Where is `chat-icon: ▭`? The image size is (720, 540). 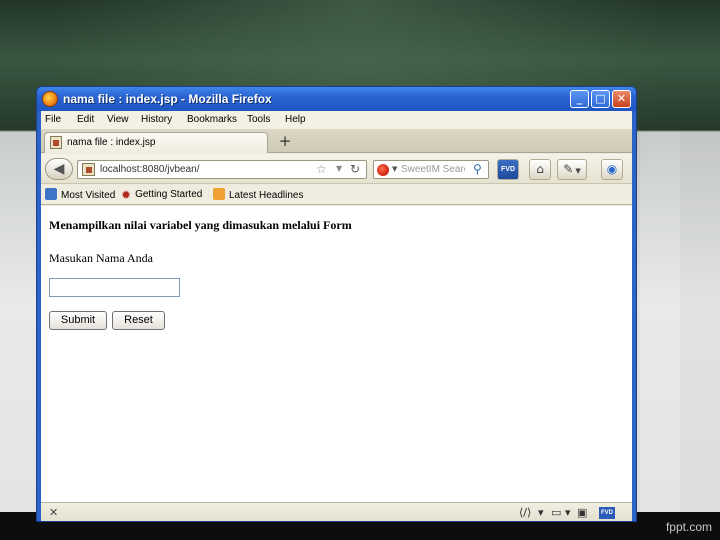
chat-icon: ▭ is located at coordinates (556, 512).